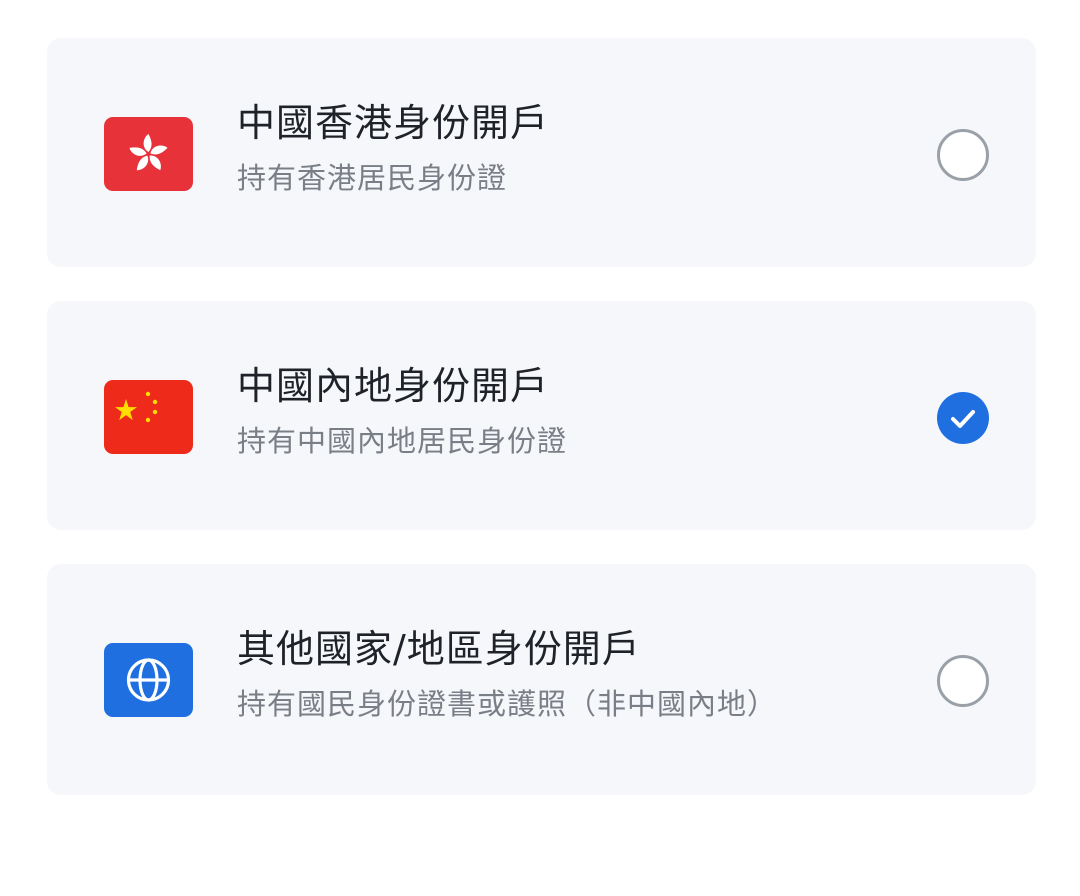 This screenshot has width=1080, height=896. I want to click on option-subtitle: 持有中國內地居民身份證, so click(402, 441).